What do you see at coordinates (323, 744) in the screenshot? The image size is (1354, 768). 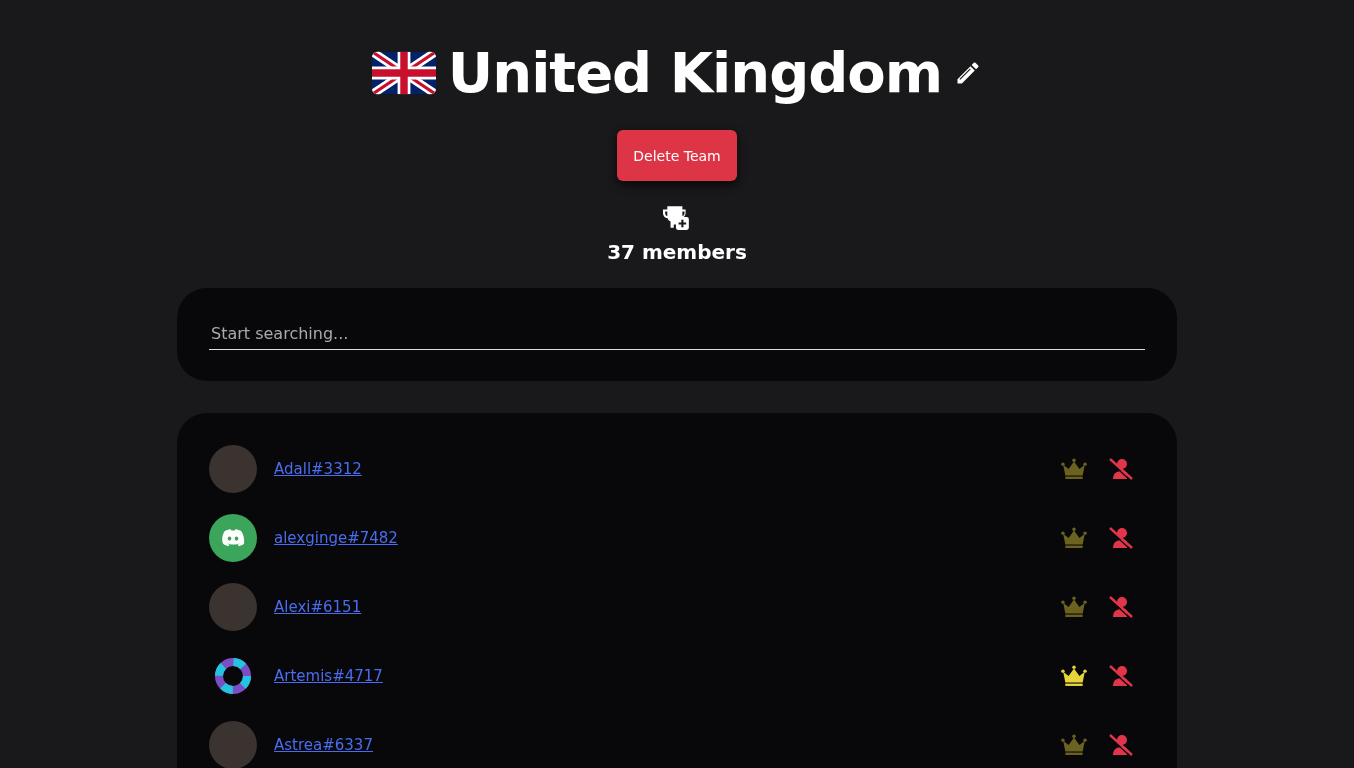 I see `member-link: Astrea#6337` at bounding box center [323, 744].